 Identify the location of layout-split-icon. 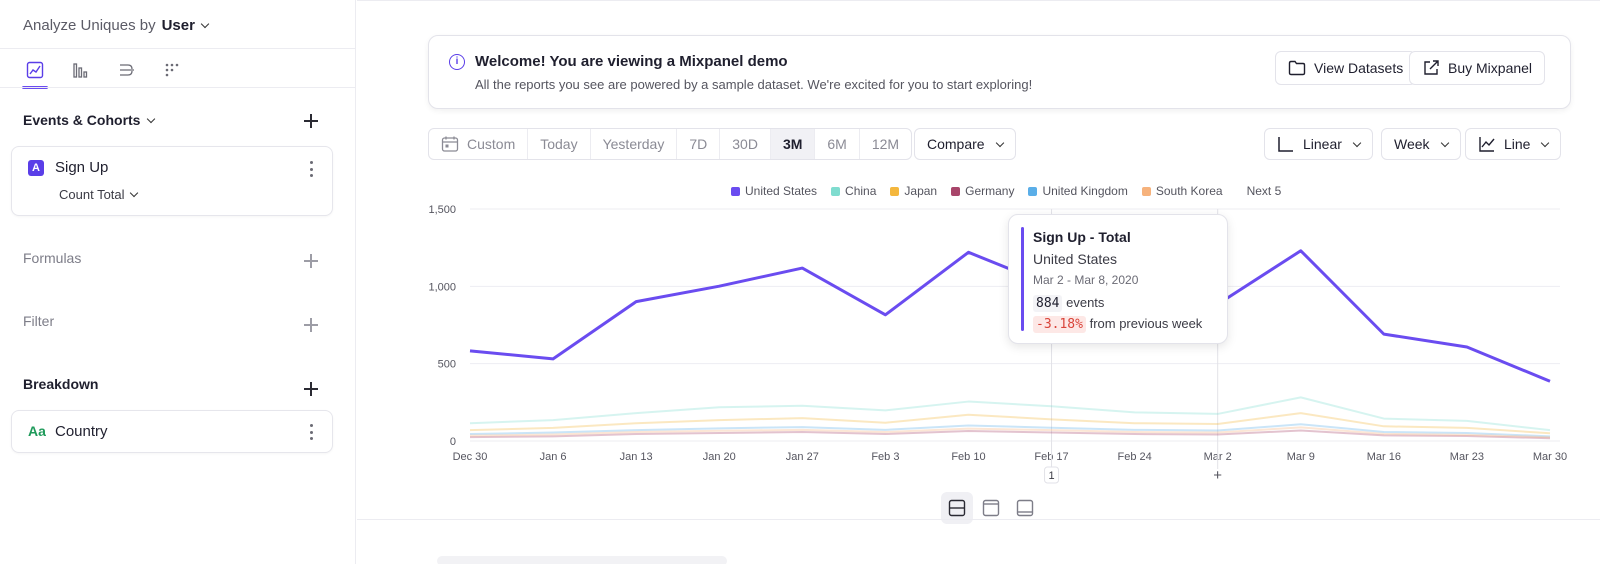
(957, 508).